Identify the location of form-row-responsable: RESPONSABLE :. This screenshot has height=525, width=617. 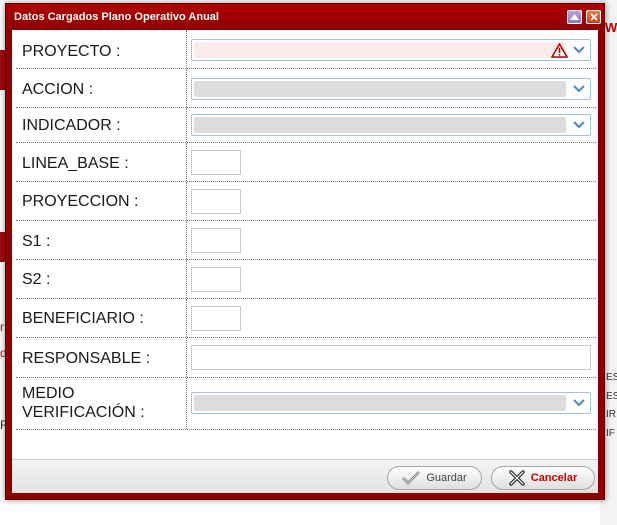
(306, 358).